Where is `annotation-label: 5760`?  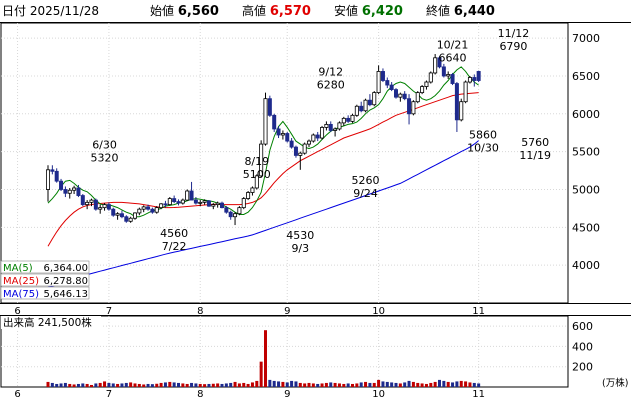
annotation-label: 5760 is located at coordinates (535, 142).